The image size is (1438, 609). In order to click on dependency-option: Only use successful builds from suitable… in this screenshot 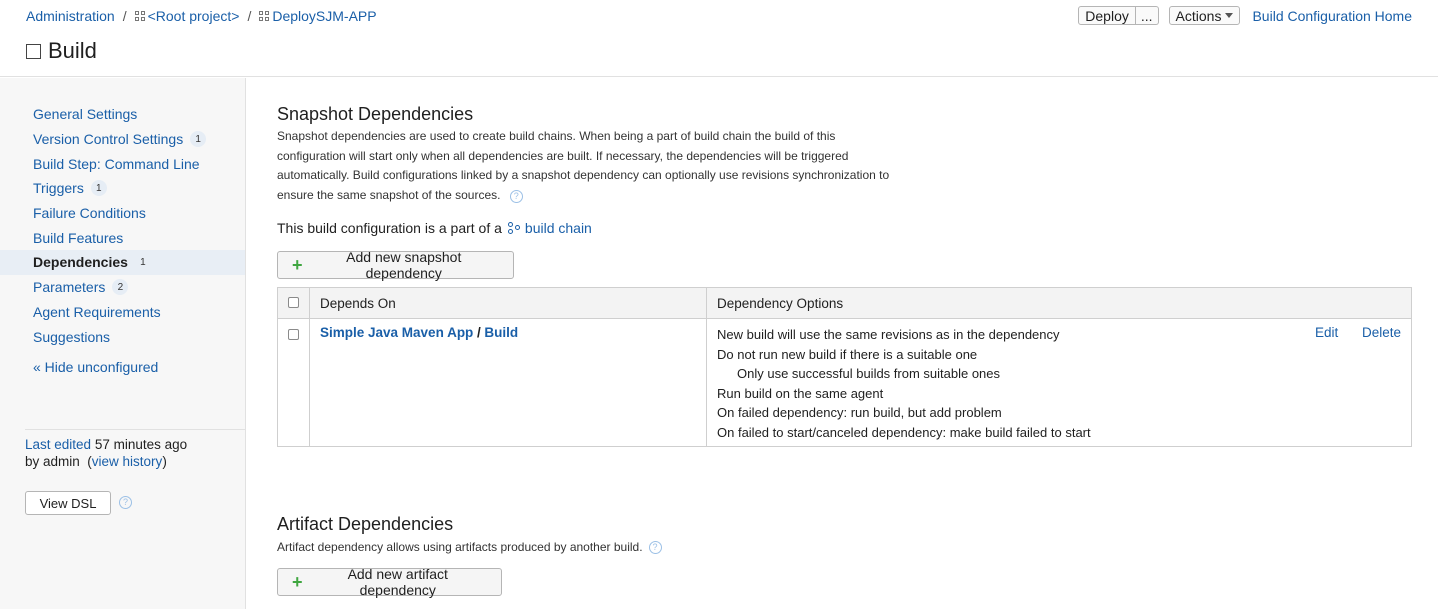, I will do `click(869, 373)`.